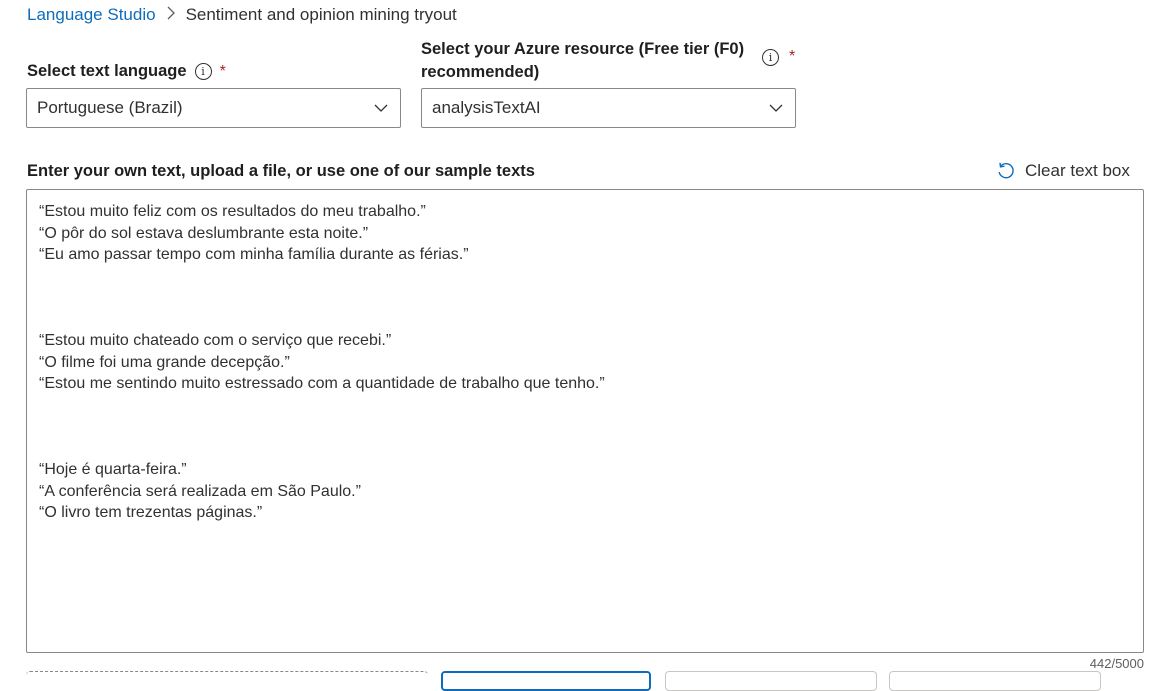  I want to click on chevron-right-icon, so click(171, 15).